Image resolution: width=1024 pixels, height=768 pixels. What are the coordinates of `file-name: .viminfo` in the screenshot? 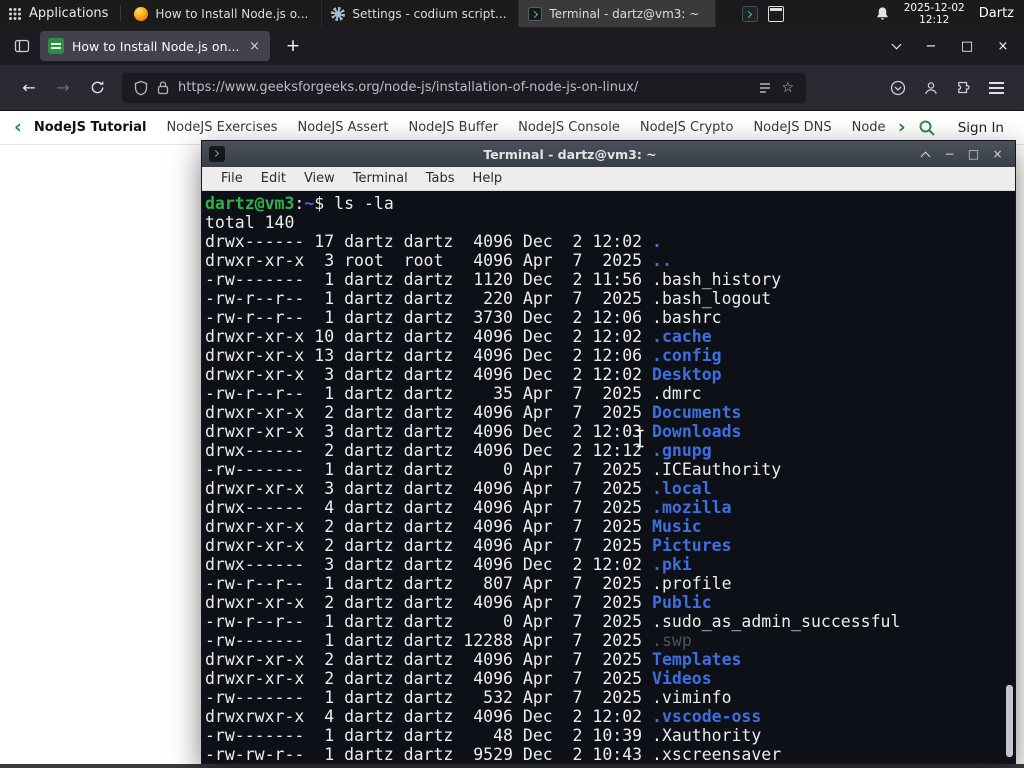 It's located at (692, 697).